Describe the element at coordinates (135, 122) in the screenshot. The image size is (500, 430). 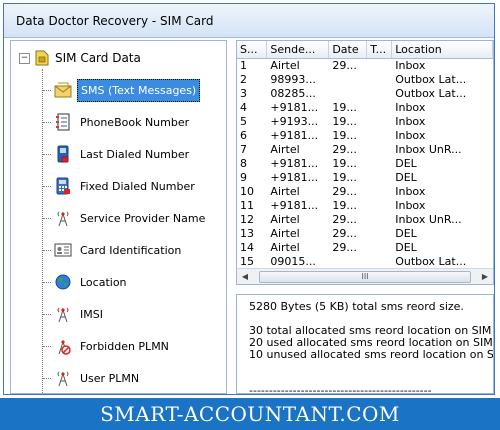
I see `tree-item-label: PhoneBook Number` at that location.